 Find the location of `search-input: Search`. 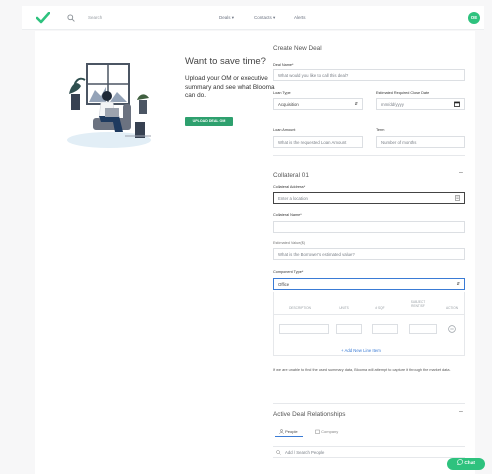

search-input: Search is located at coordinates (95, 17).